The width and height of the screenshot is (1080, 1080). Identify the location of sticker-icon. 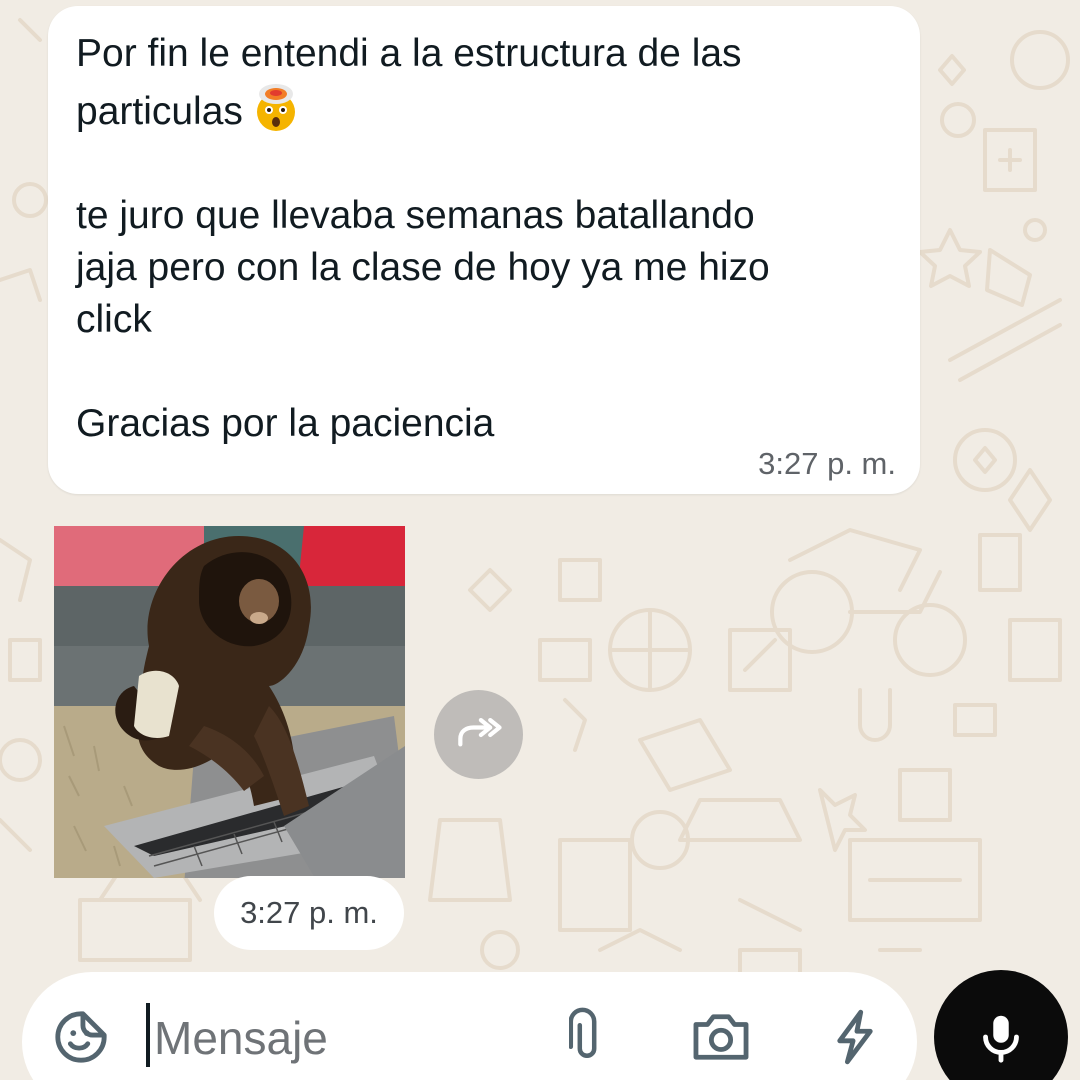
(81, 1037).